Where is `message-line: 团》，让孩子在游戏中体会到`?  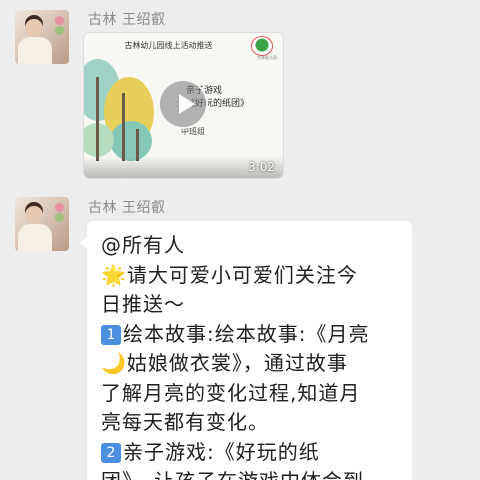
message-line: 团》，让孩子在游戏中体会到 is located at coordinates (251, 473).